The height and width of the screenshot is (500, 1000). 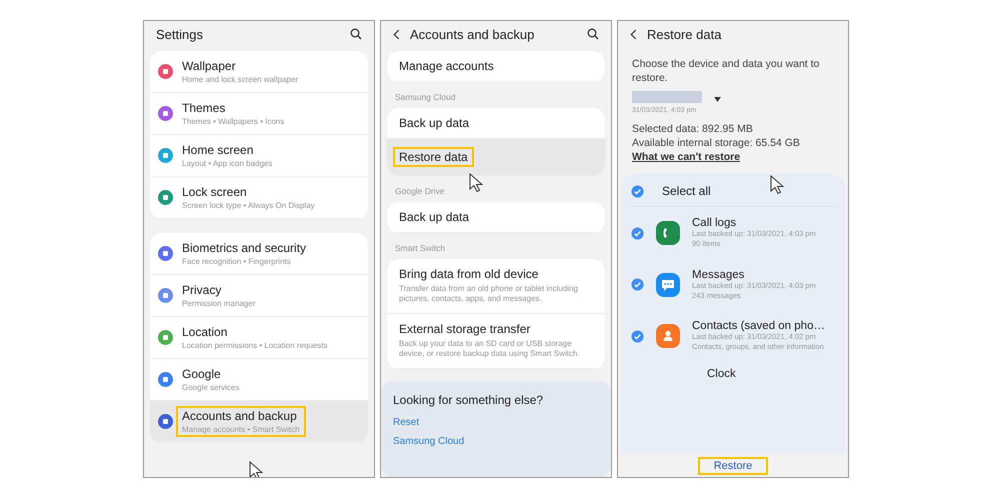 What do you see at coordinates (255, 345) in the screenshot?
I see `item-subtitle: Location permissions • Location requests` at bounding box center [255, 345].